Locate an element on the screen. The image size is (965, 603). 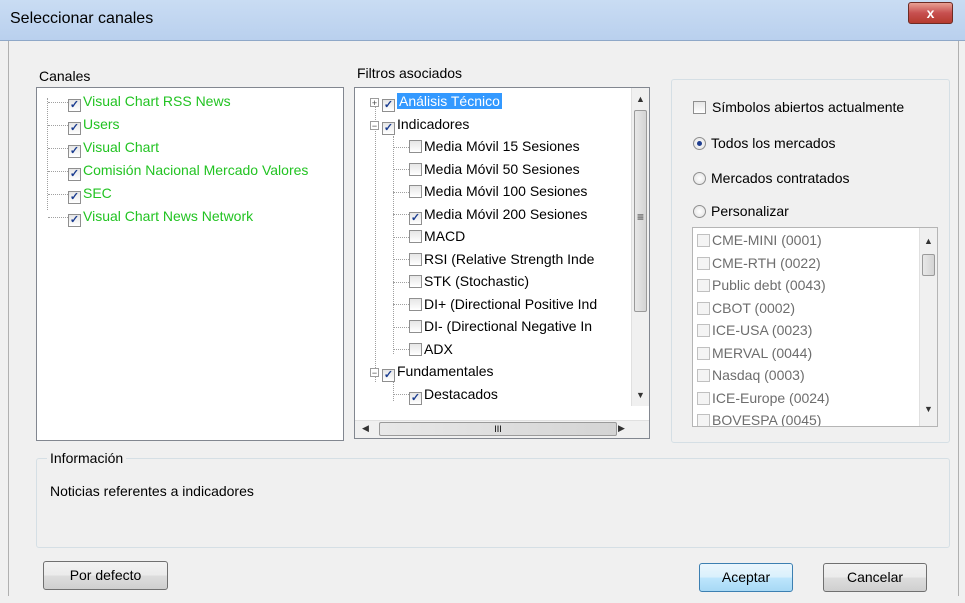
filtro-item-label: DI- (Directional Negative In is located at coordinates (508, 326).